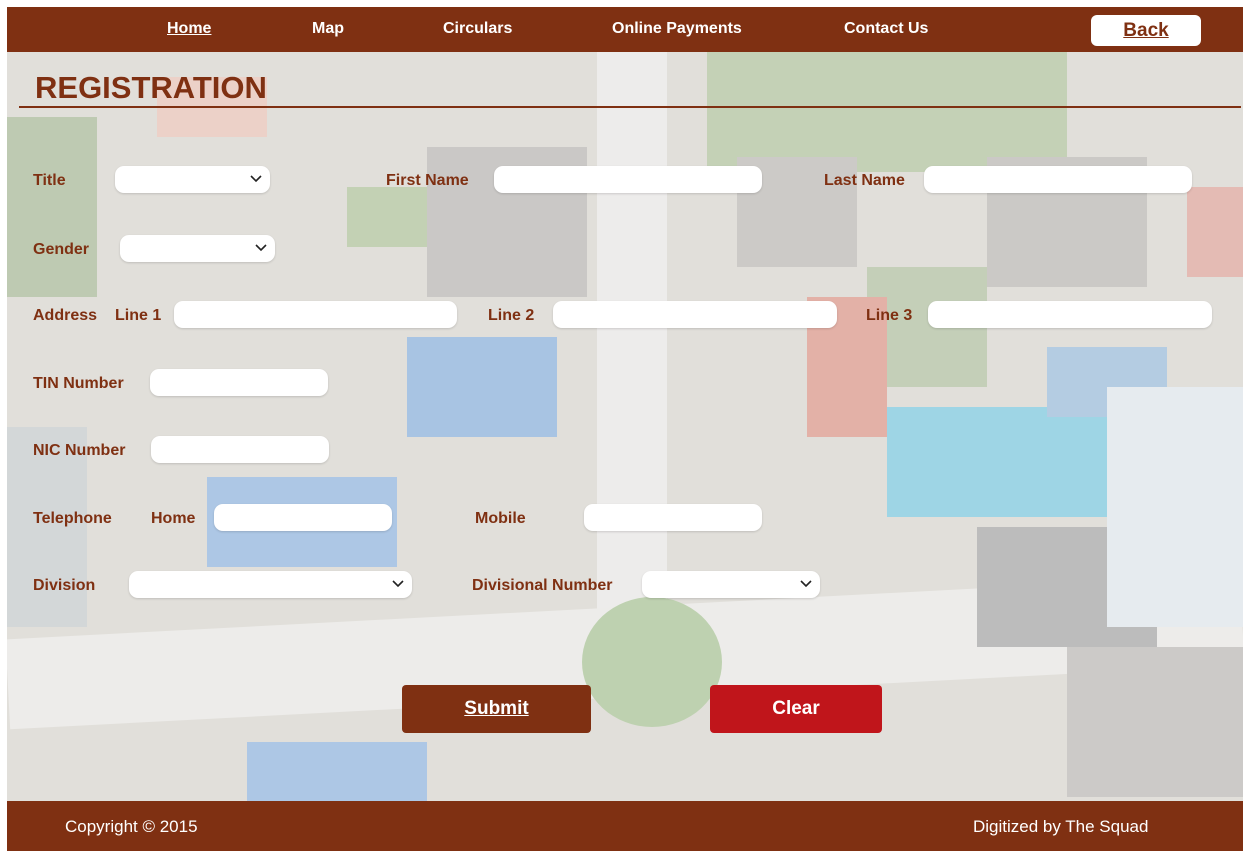  What do you see at coordinates (496, 709) in the screenshot?
I see `submit-button: Submit` at bounding box center [496, 709].